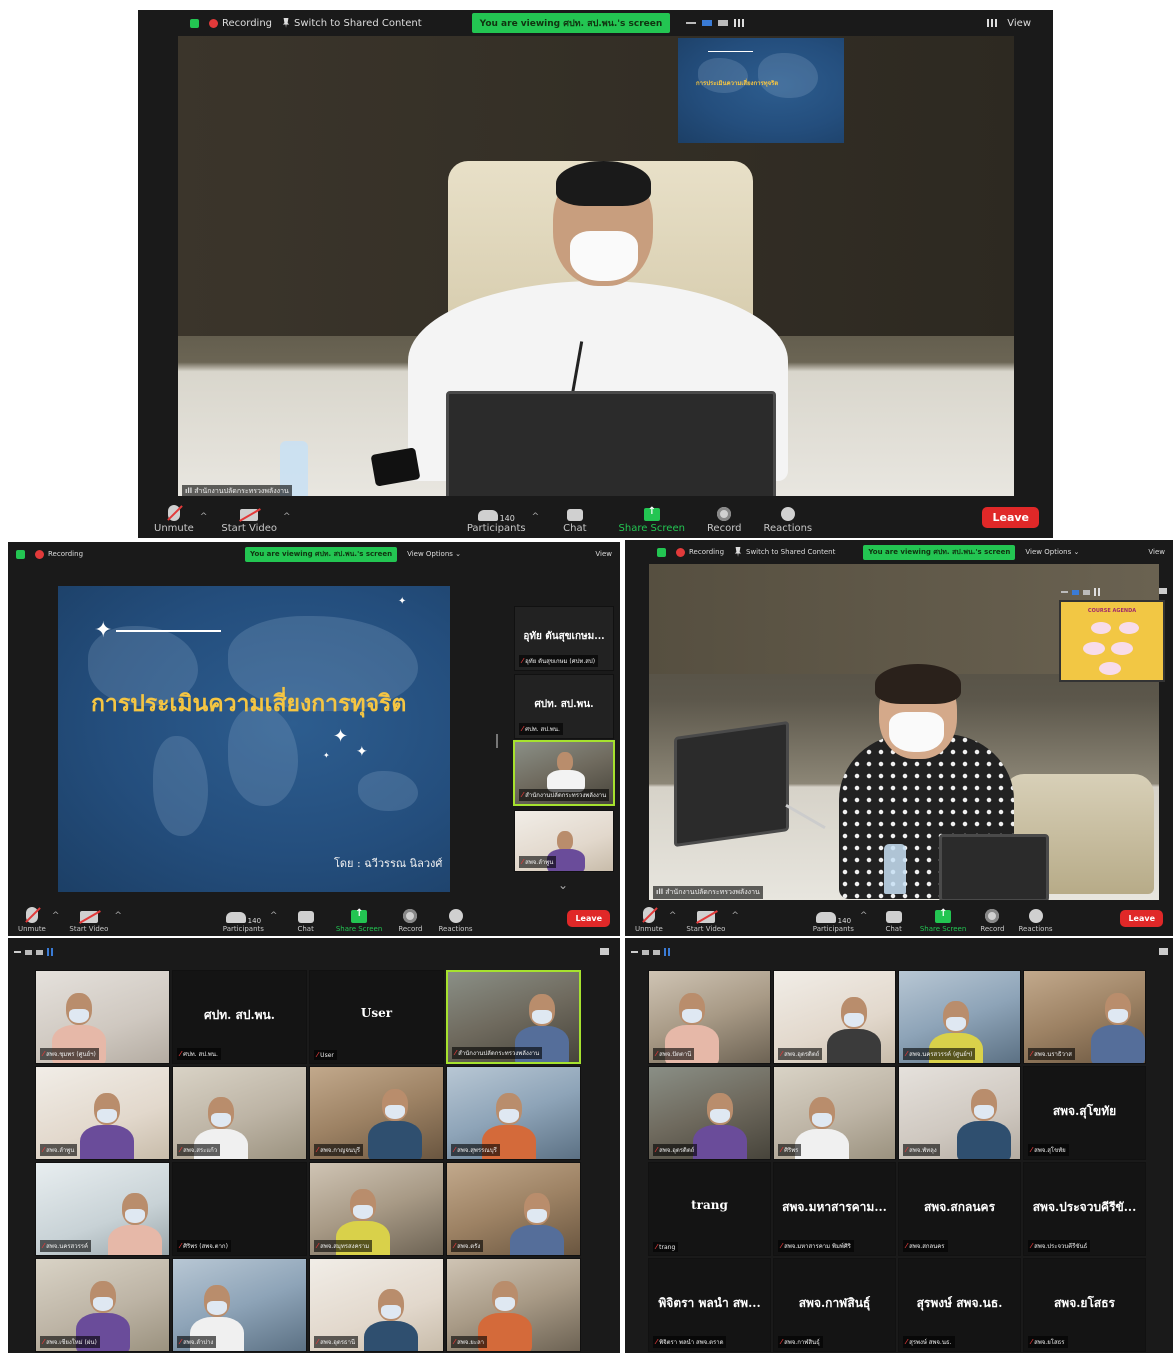  I want to click on participant-tile: ⁄ สพจ.ปัตตานี, so click(709, 1017).